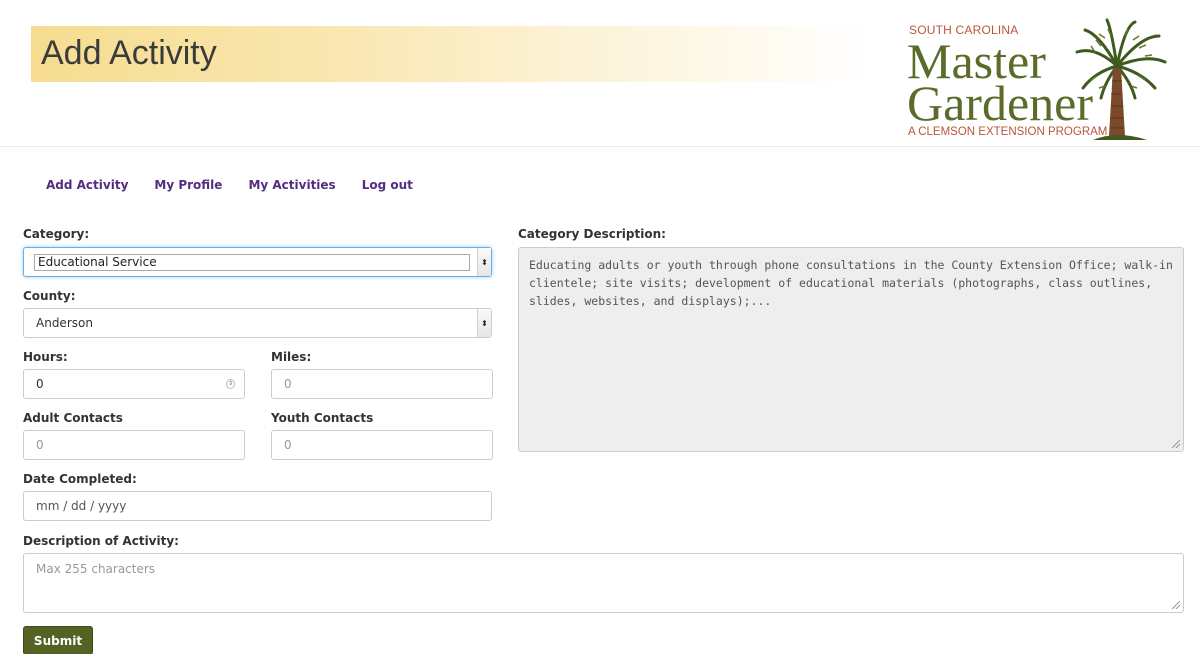 This screenshot has width=1201, height=654. What do you see at coordinates (230, 384) in the screenshot?
I see `spinner-icon: ⇕` at bounding box center [230, 384].